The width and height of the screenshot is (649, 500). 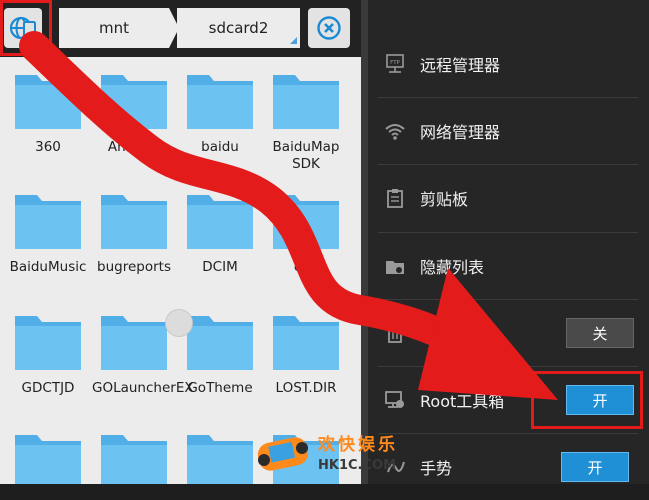 I want to click on breadcrumb-sdcard2: sdcard2, so click(x=238, y=28).